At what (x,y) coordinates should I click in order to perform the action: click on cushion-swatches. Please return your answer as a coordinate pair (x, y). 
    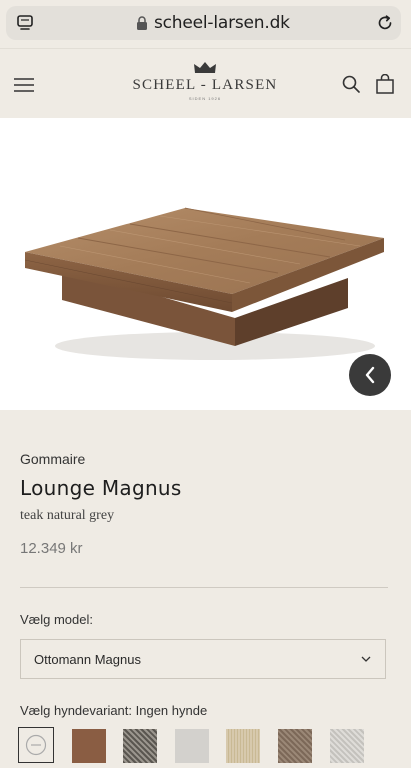
    Looking at the image, I should click on (214, 747).